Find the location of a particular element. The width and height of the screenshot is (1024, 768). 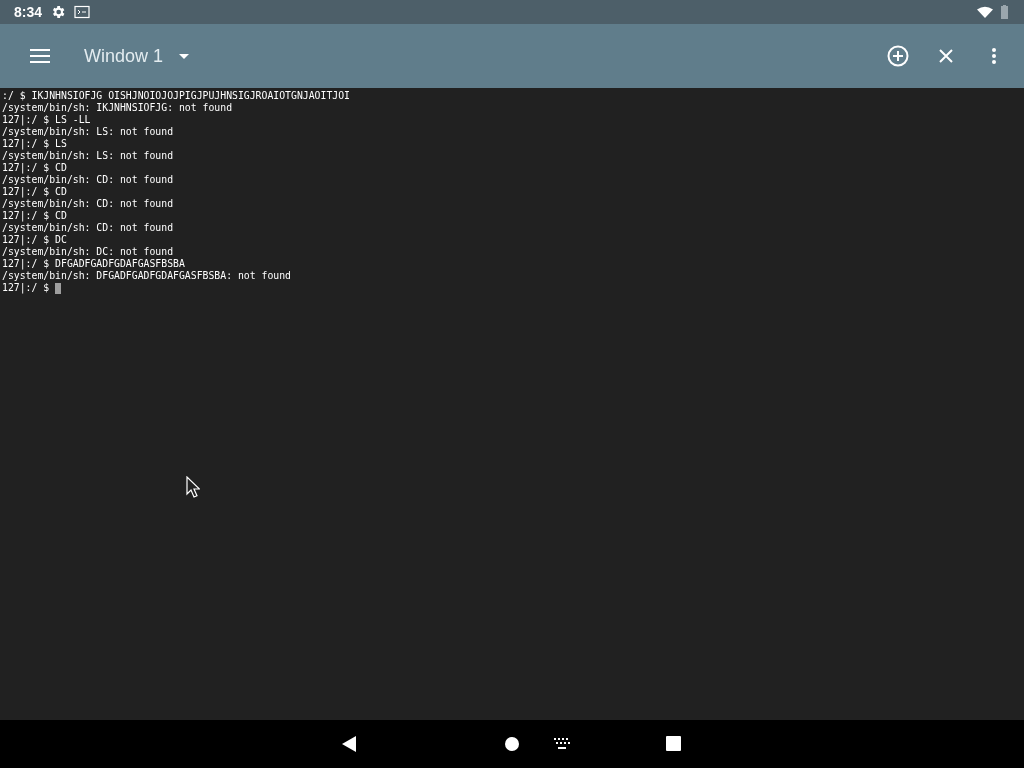

battery-icon is located at coordinates (1004, 12).